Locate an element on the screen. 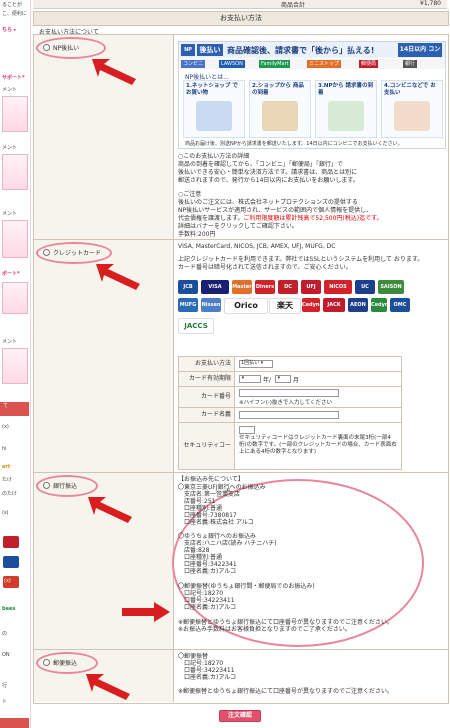  card-name-input is located at coordinates (289, 415).